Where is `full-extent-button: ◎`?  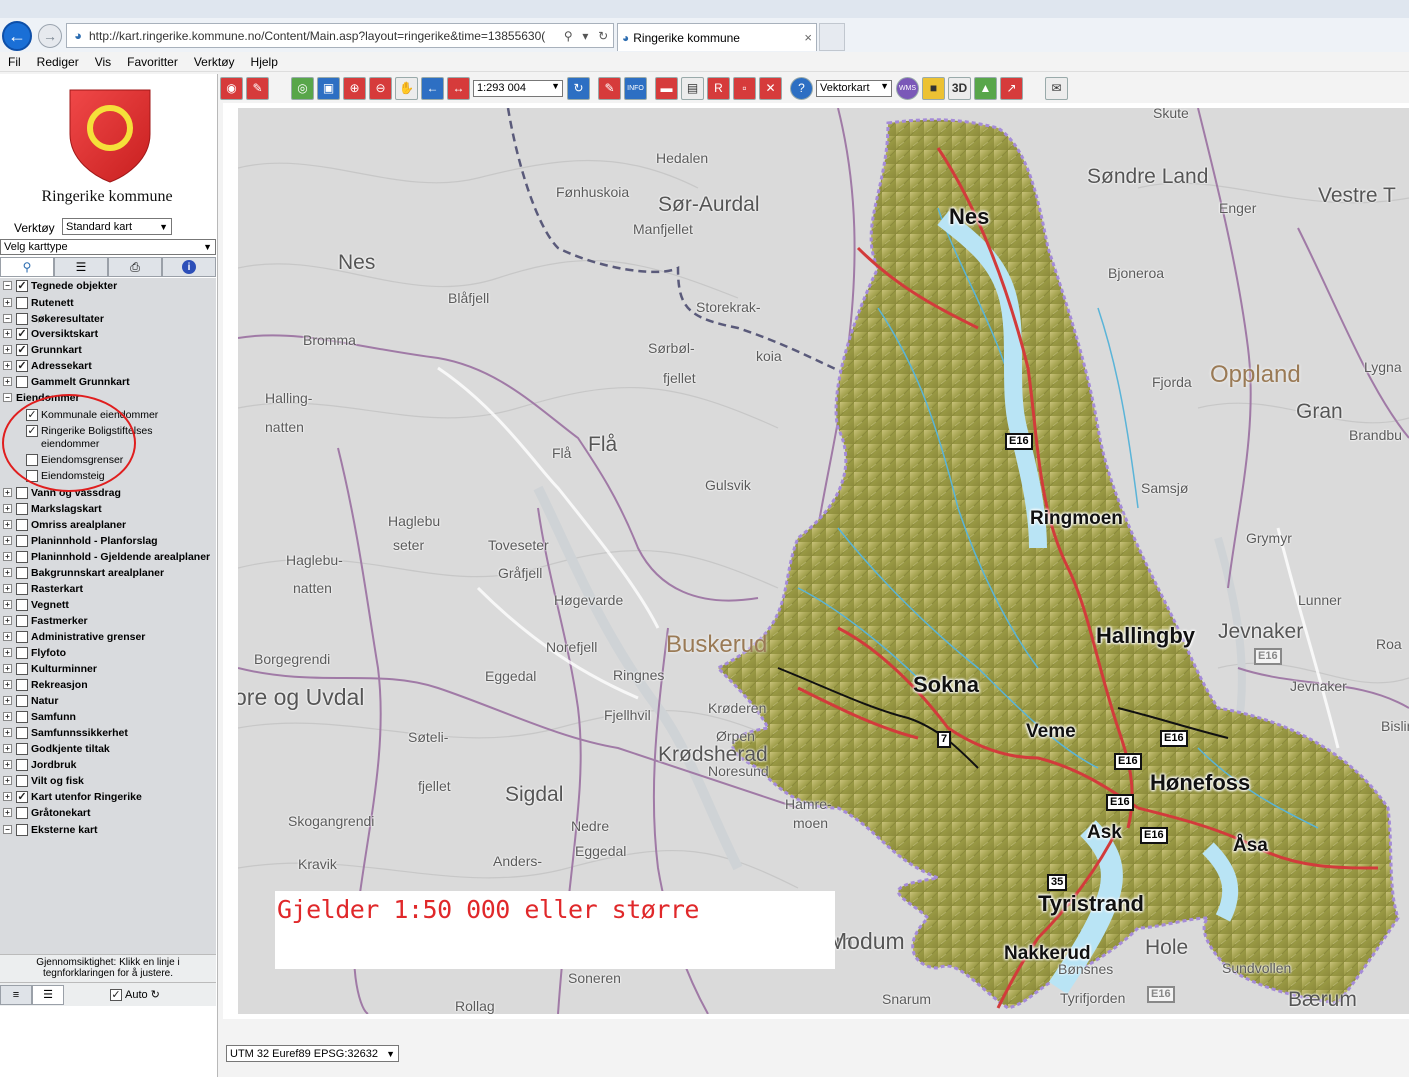 full-extent-button: ◎ is located at coordinates (302, 88).